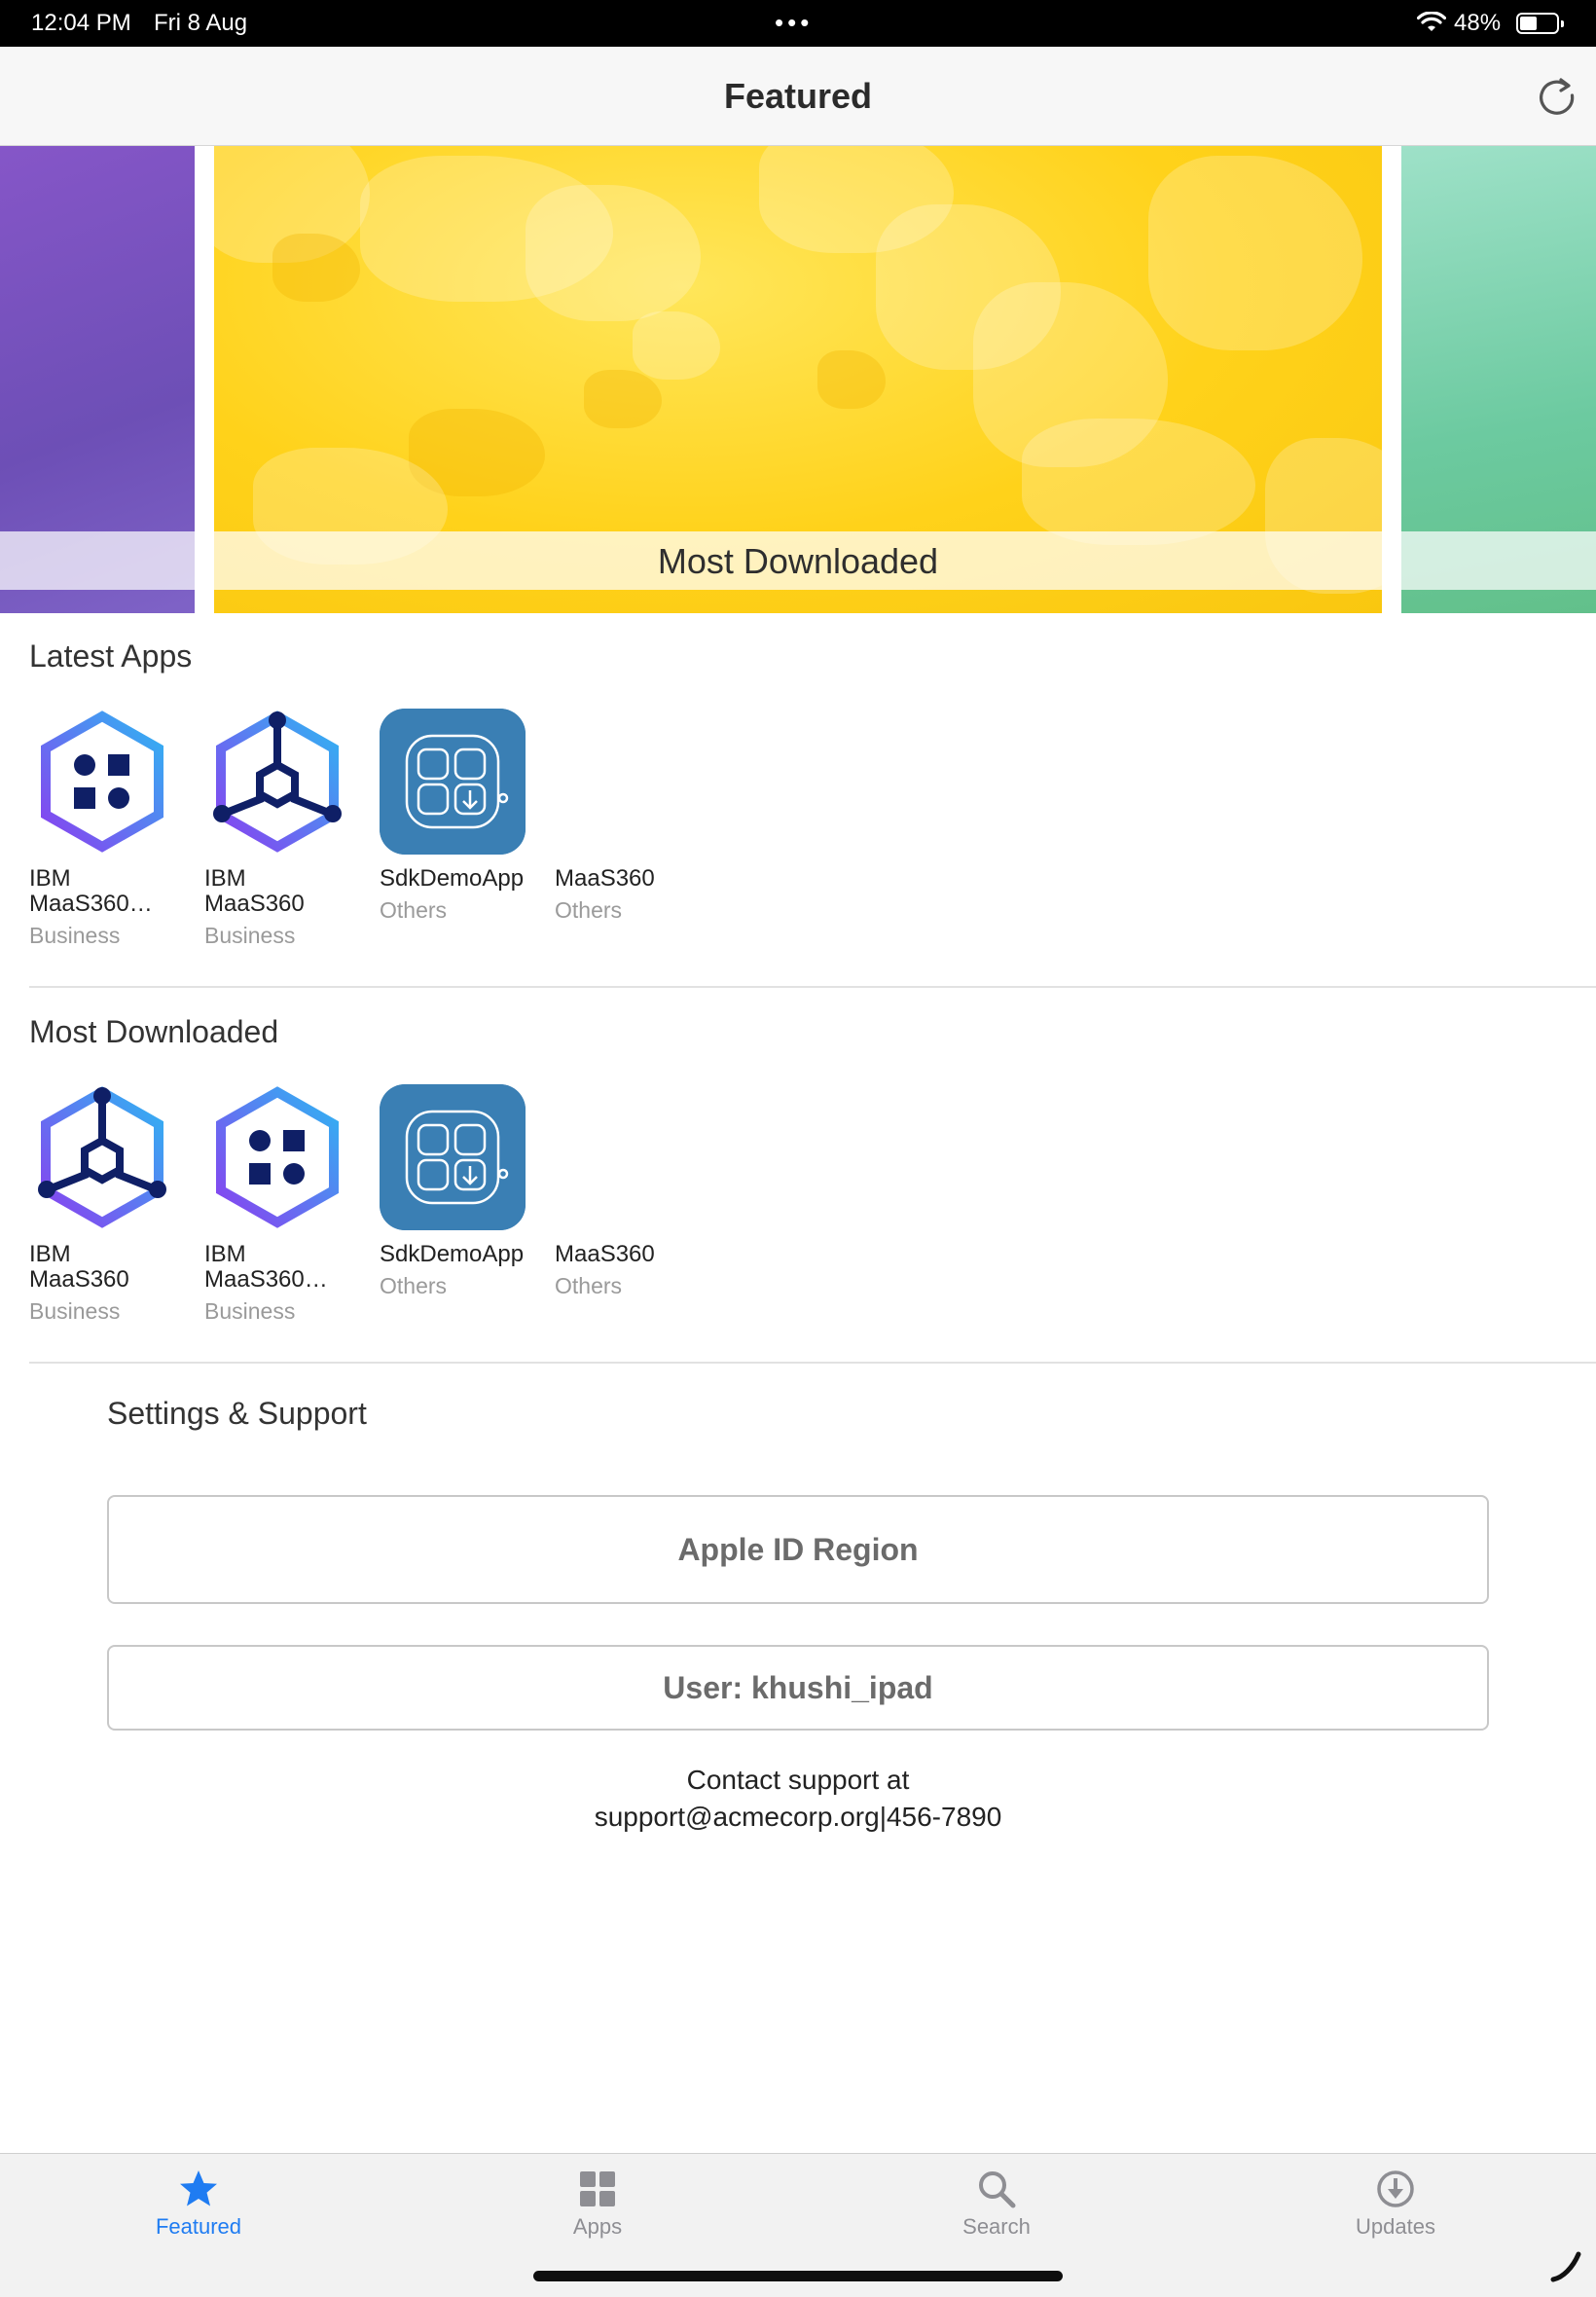 The width and height of the screenshot is (1596, 2297). What do you see at coordinates (1396, 2211) in the screenshot?
I see `tab-updates: Updates` at bounding box center [1396, 2211].